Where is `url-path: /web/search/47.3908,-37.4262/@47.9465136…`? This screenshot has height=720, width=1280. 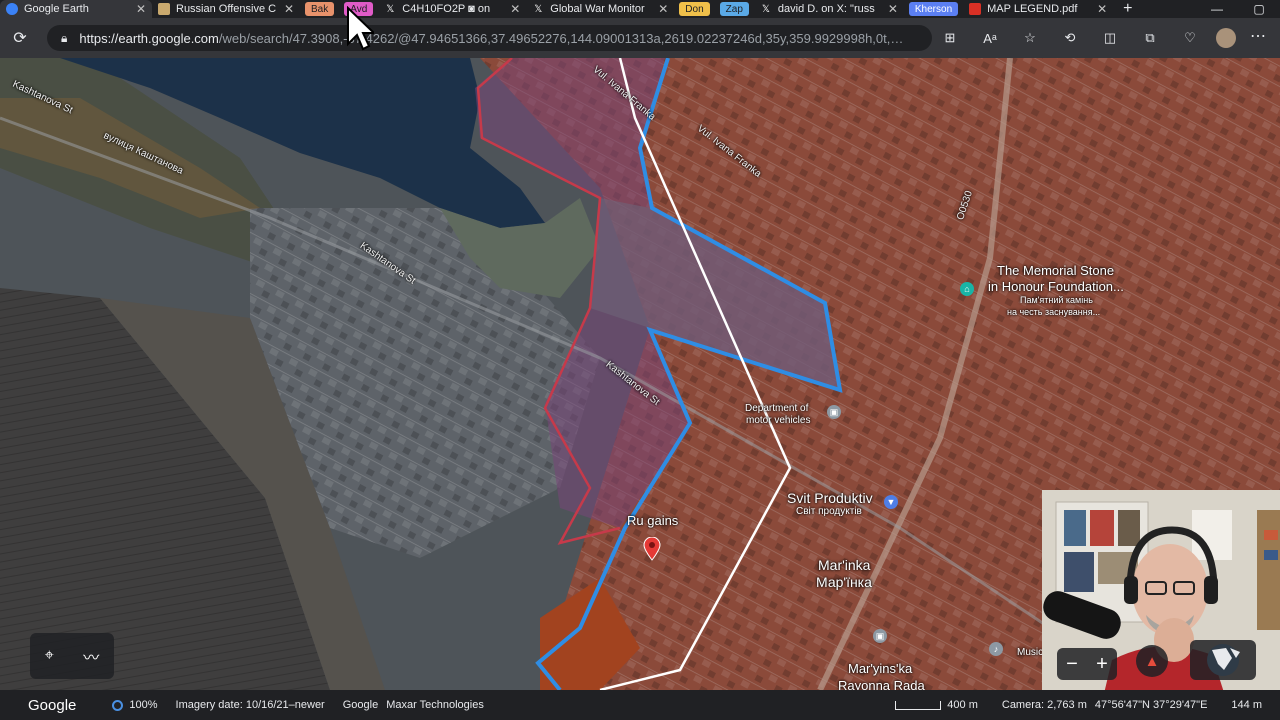 url-path: /web/search/47.3908,-37.4262/@47.9465136… is located at coordinates (564, 38).